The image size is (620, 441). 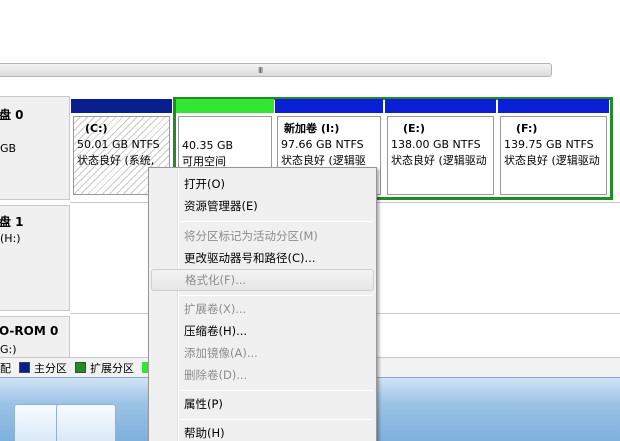 I want to click on horizontal-scrollbar: III, so click(x=276, y=70).